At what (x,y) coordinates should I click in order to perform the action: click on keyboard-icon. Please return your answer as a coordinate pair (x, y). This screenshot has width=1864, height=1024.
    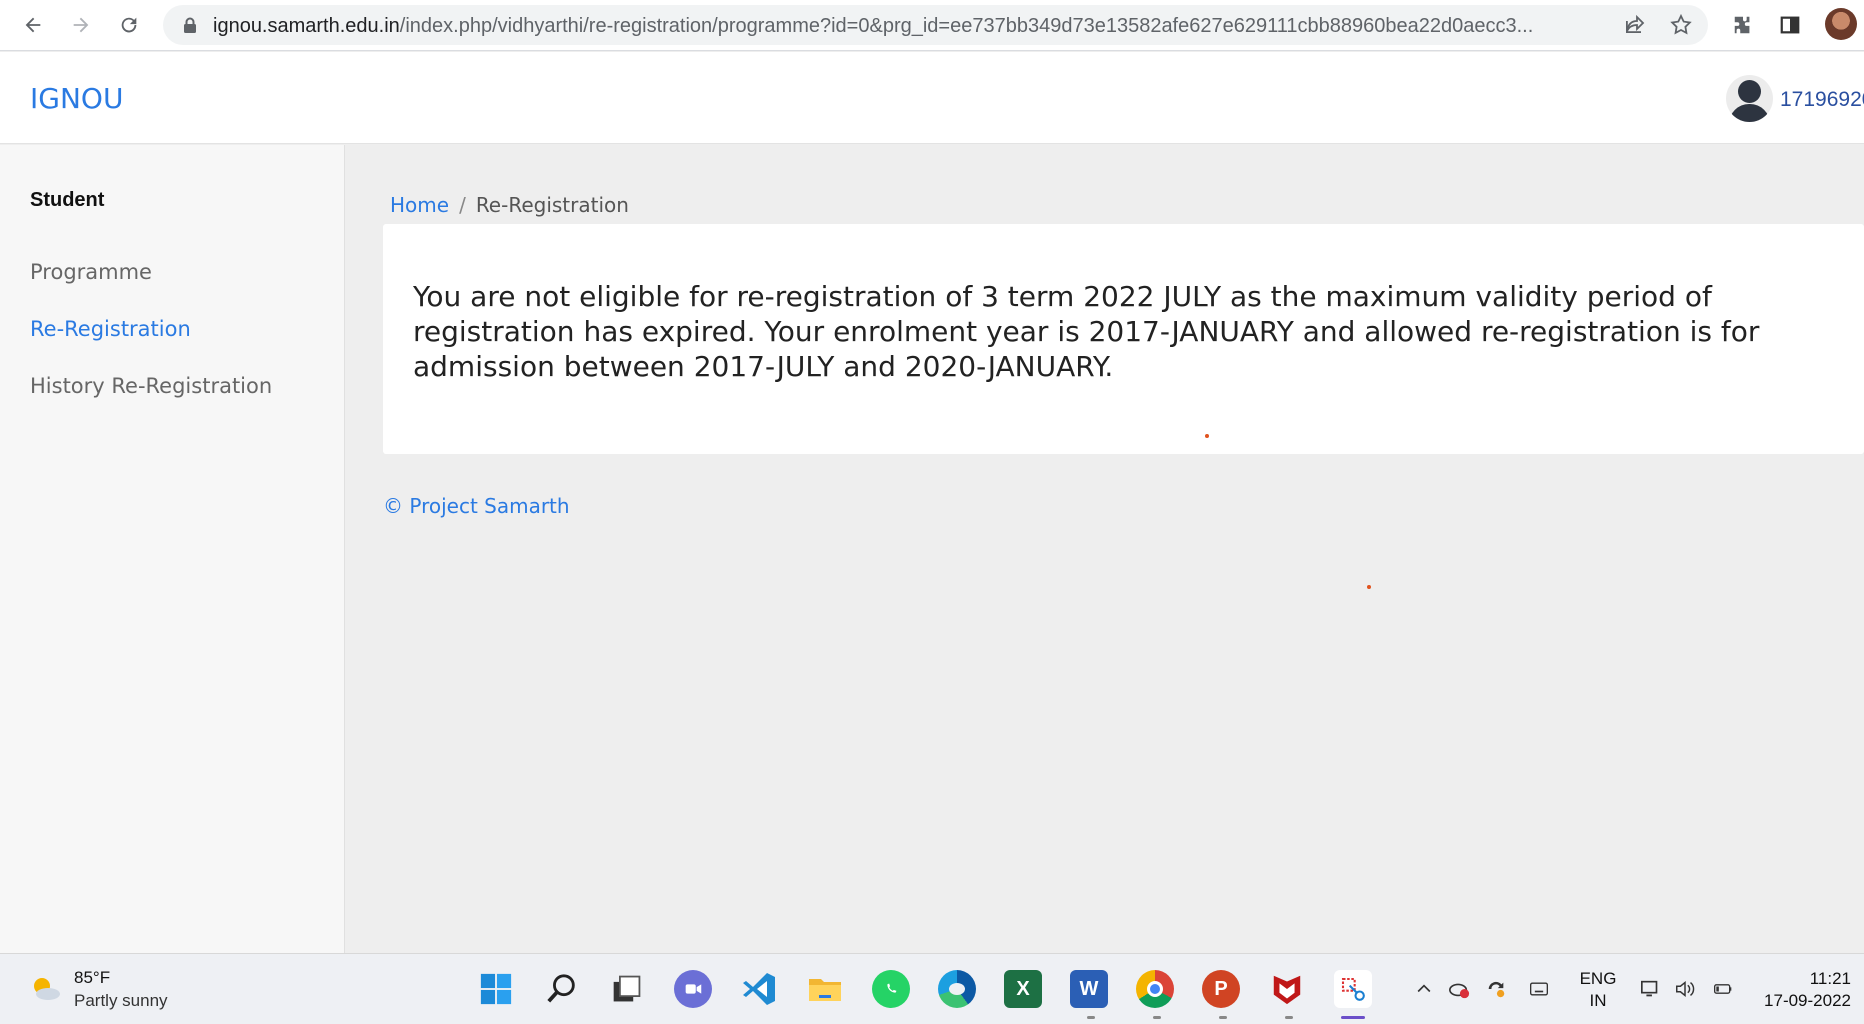
    Looking at the image, I should click on (1539, 989).